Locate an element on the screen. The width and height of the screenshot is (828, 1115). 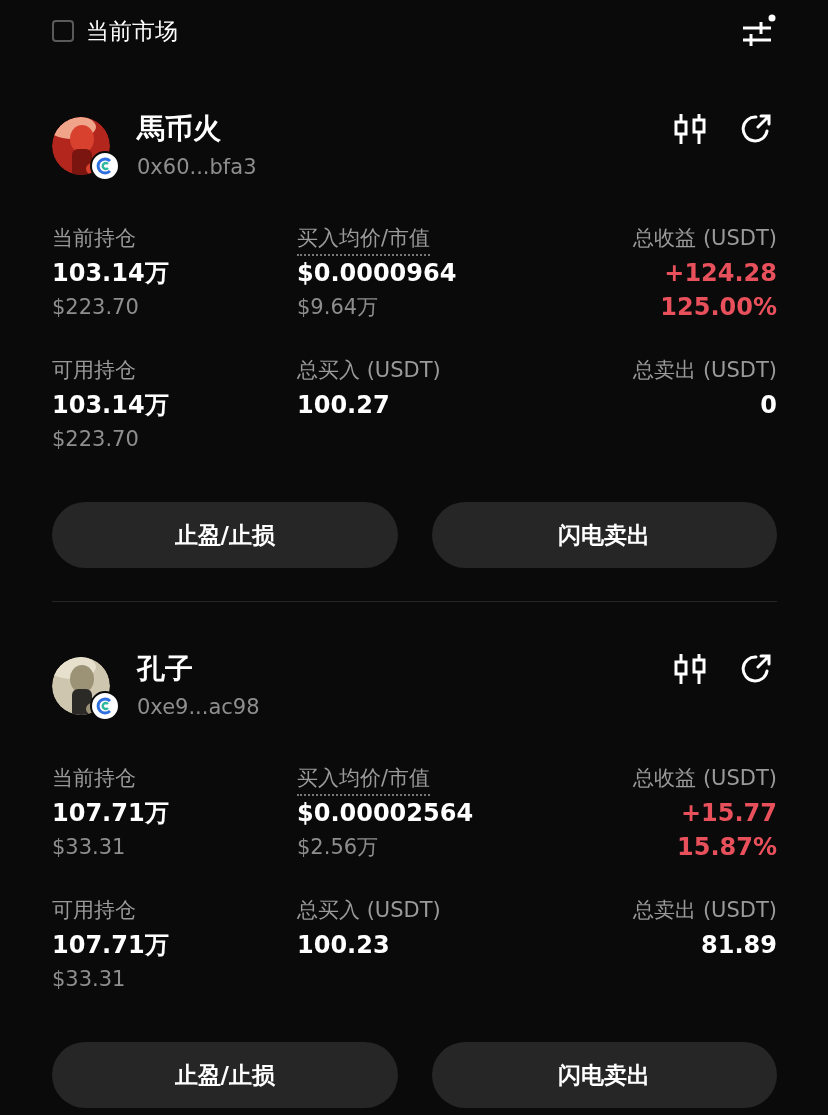
token-address: 0x60...bfa3 is located at coordinates (197, 167).